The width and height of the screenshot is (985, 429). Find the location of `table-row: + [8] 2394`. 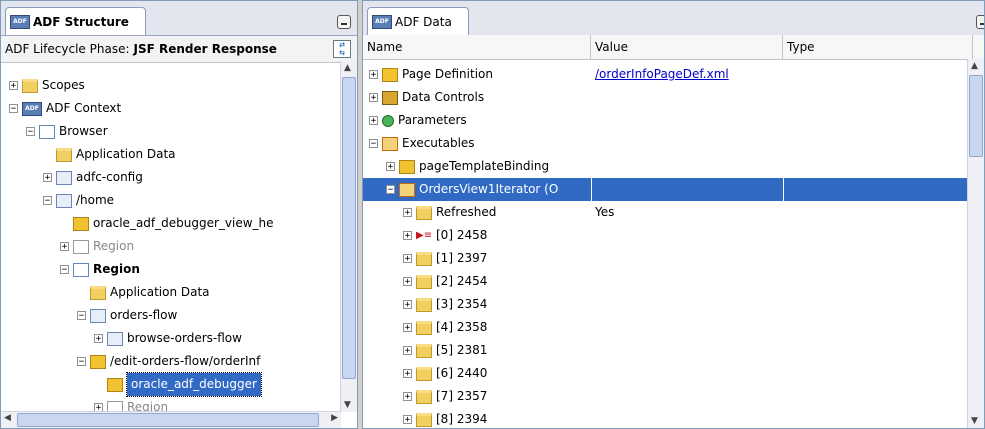

table-row: + [8] 2394 is located at coordinates (665, 418).